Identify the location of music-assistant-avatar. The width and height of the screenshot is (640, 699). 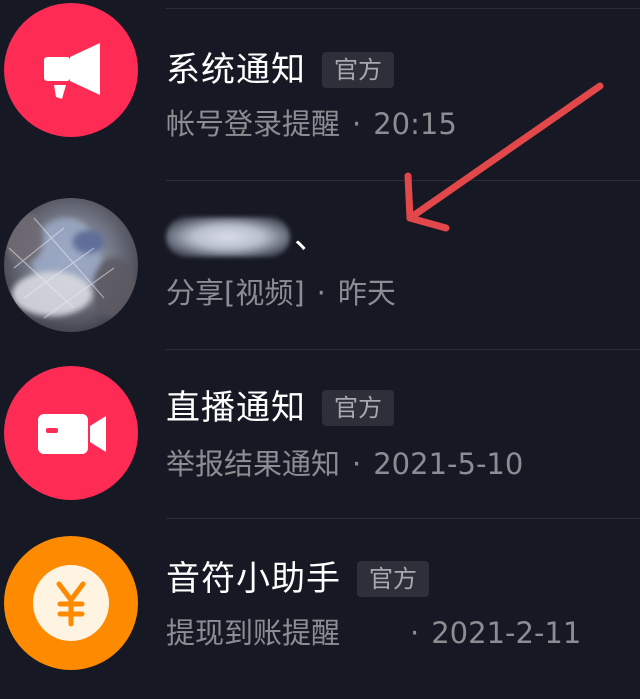
(71, 603).